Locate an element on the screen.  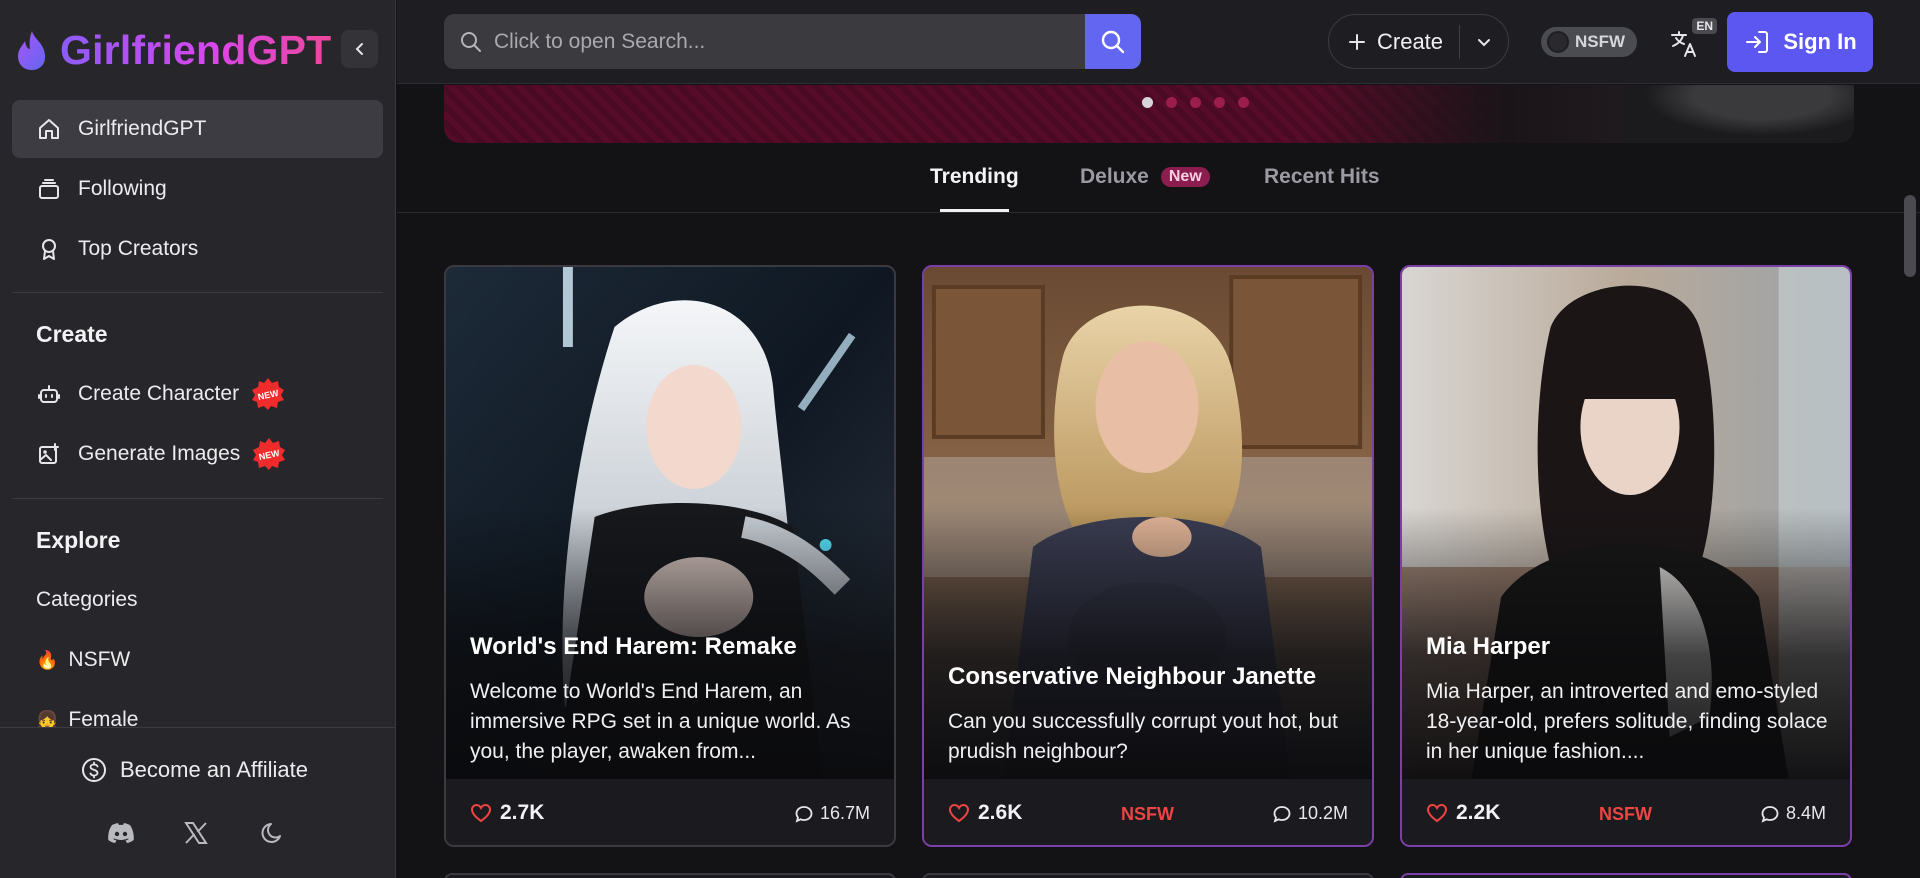
nsfw-toggle-label: NSFW is located at coordinates (1600, 41).